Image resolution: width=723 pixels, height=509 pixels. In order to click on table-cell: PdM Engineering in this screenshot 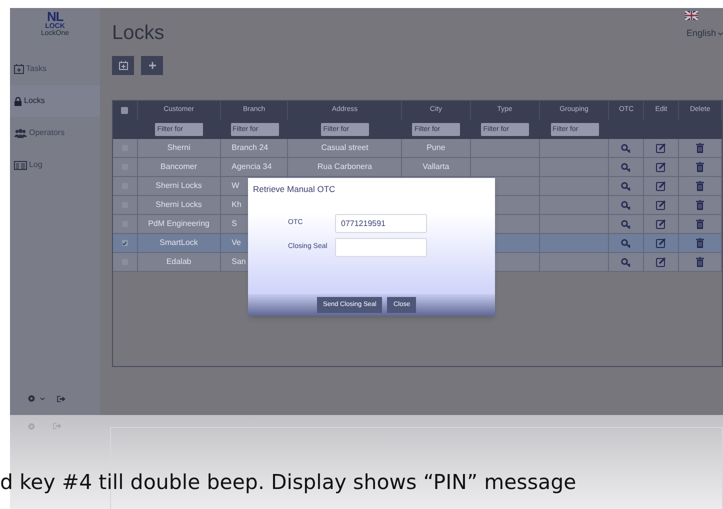, I will do `click(179, 224)`.